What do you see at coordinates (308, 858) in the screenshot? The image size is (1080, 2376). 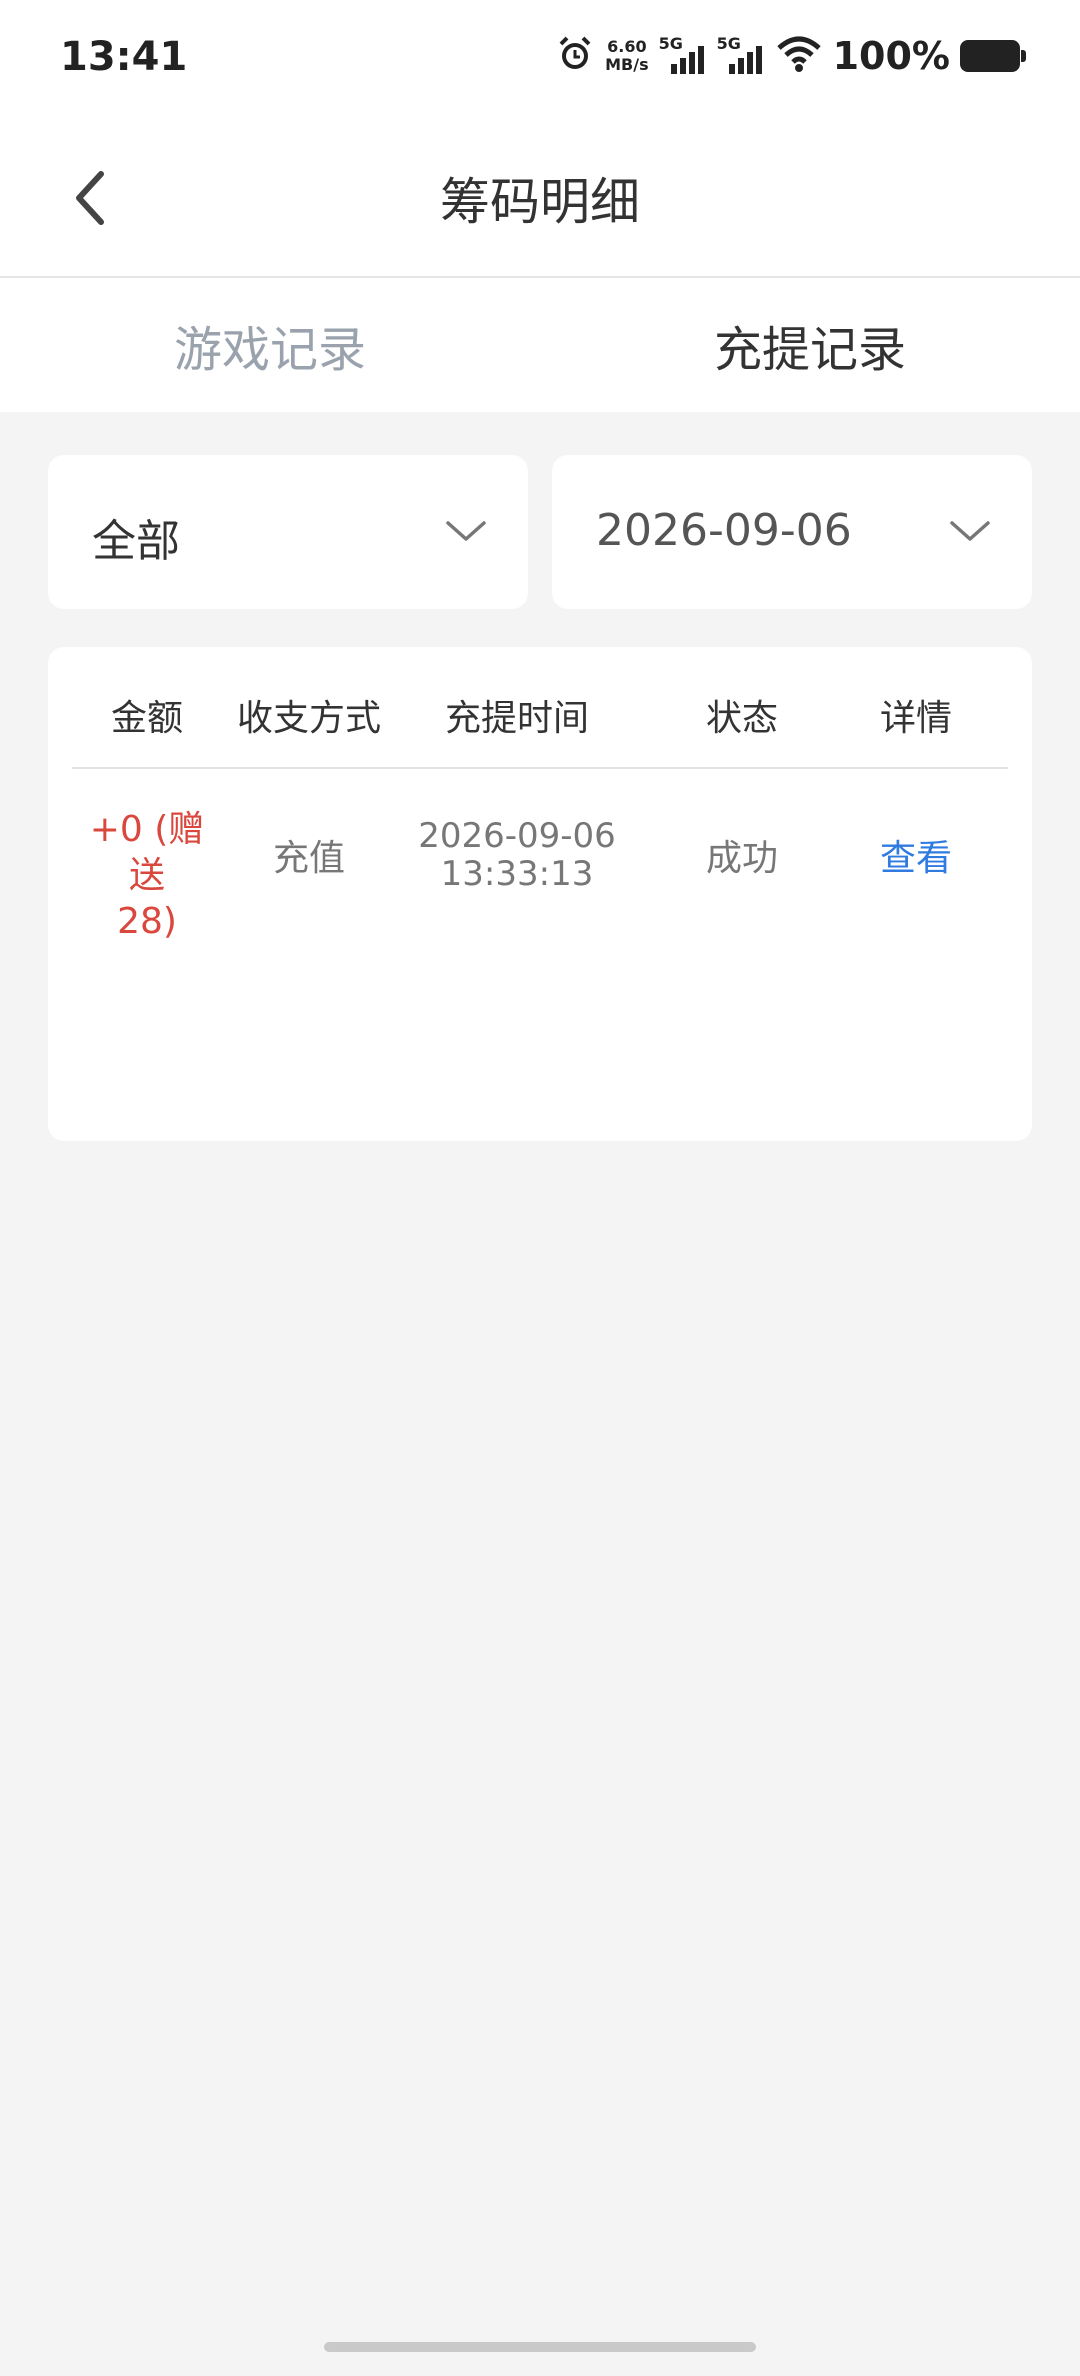 I see `method-cell: 充值` at bounding box center [308, 858].